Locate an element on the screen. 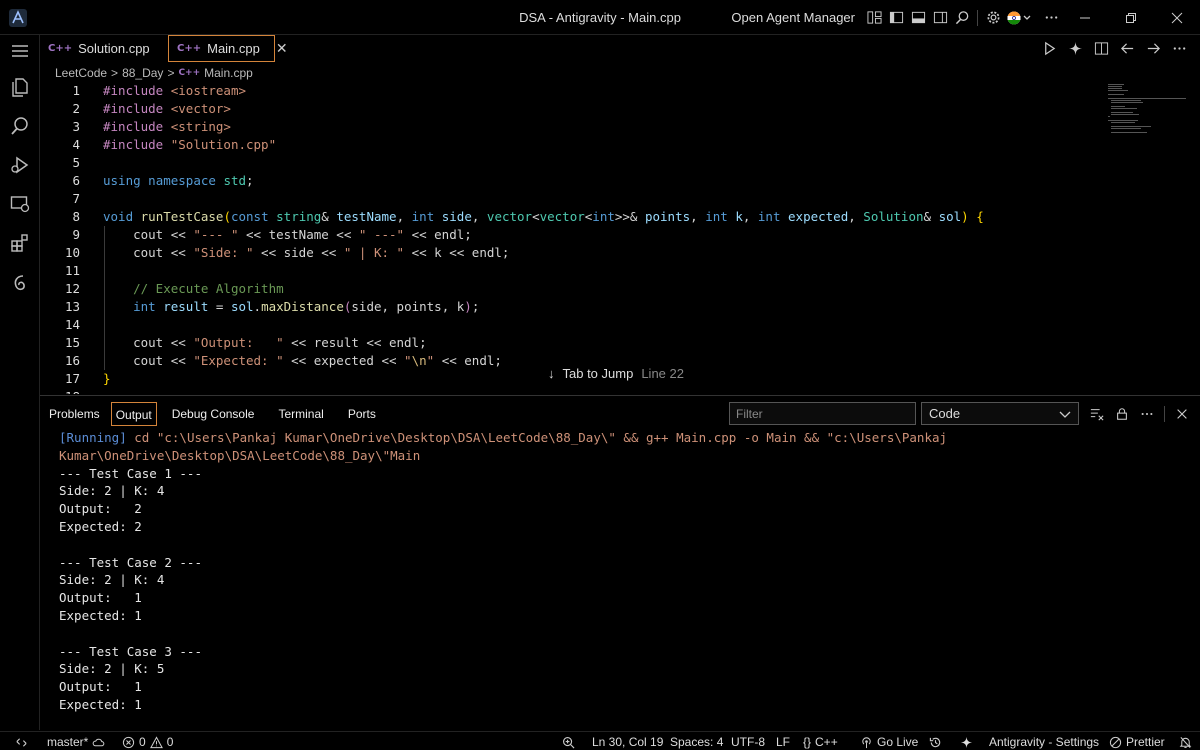 The height and width of the screenshot is (750, 1200). encoding-status: UTF-8 is located at coordinates (748, 742).